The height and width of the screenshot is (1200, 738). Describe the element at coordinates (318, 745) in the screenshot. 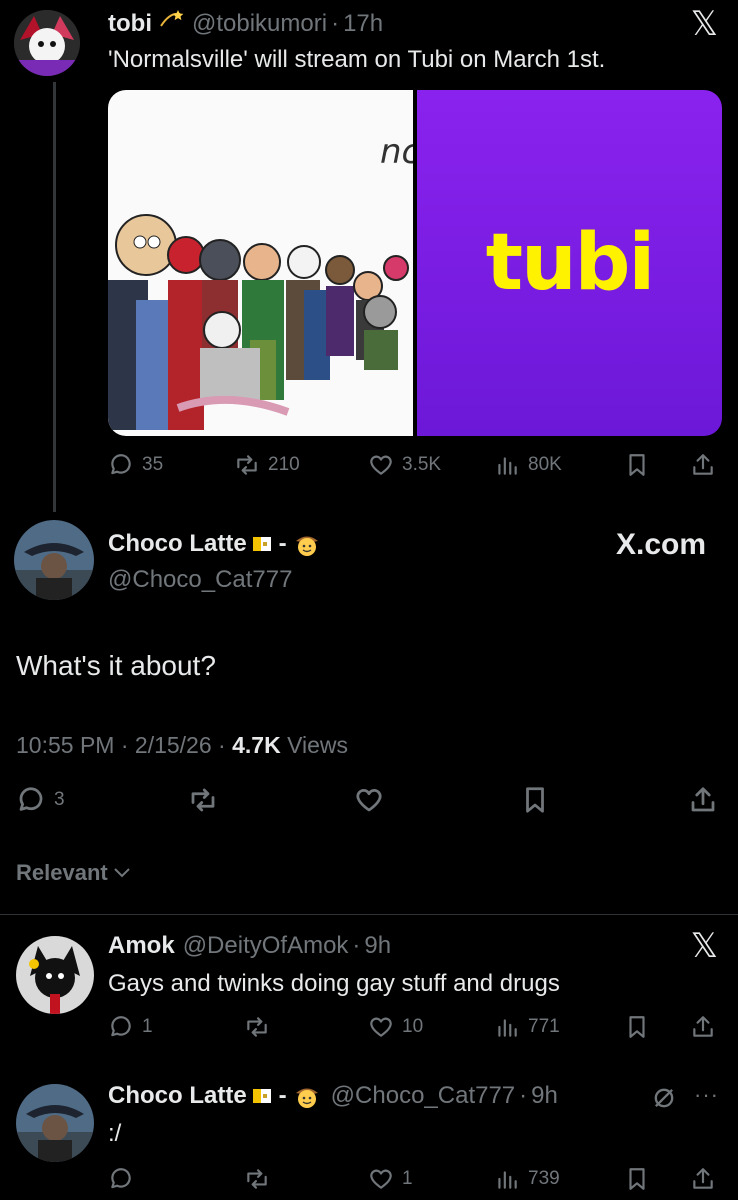

I see `views-label: Views` at that location.